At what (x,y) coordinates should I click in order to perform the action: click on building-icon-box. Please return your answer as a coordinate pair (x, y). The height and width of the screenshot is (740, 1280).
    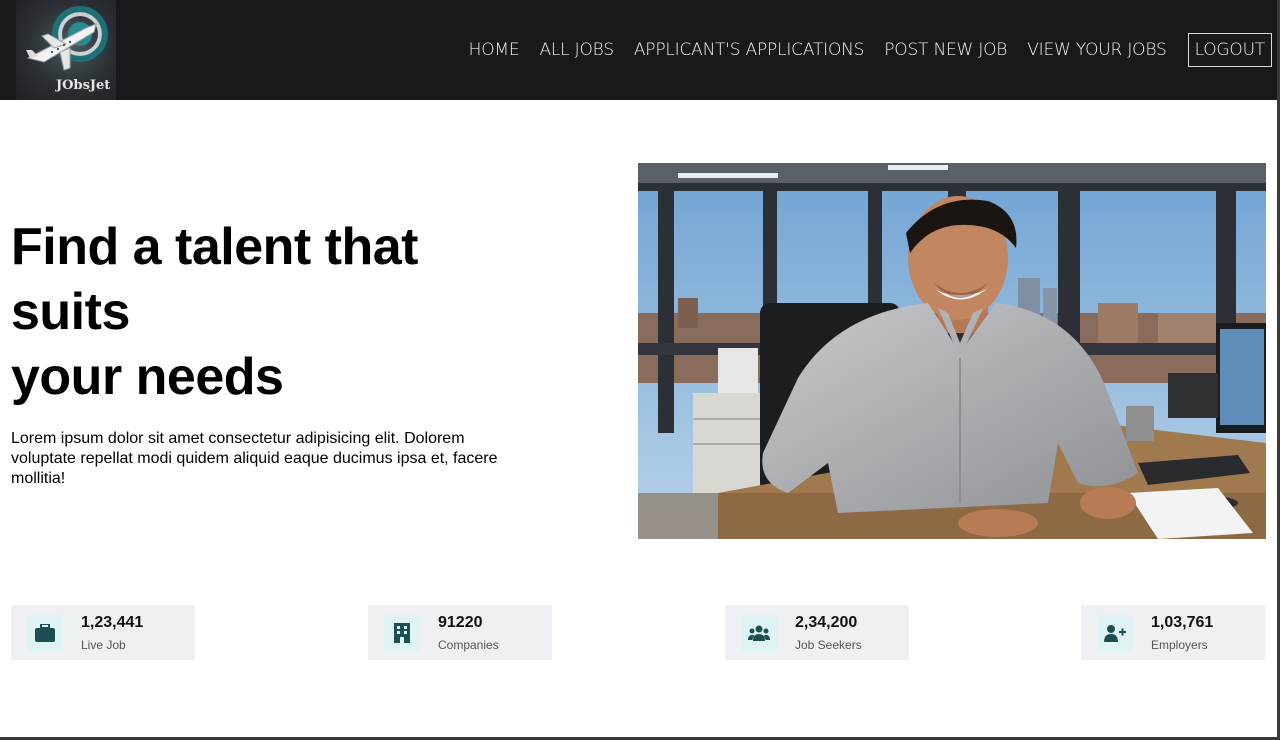
    Looking at the image, I should click on (402, 633).